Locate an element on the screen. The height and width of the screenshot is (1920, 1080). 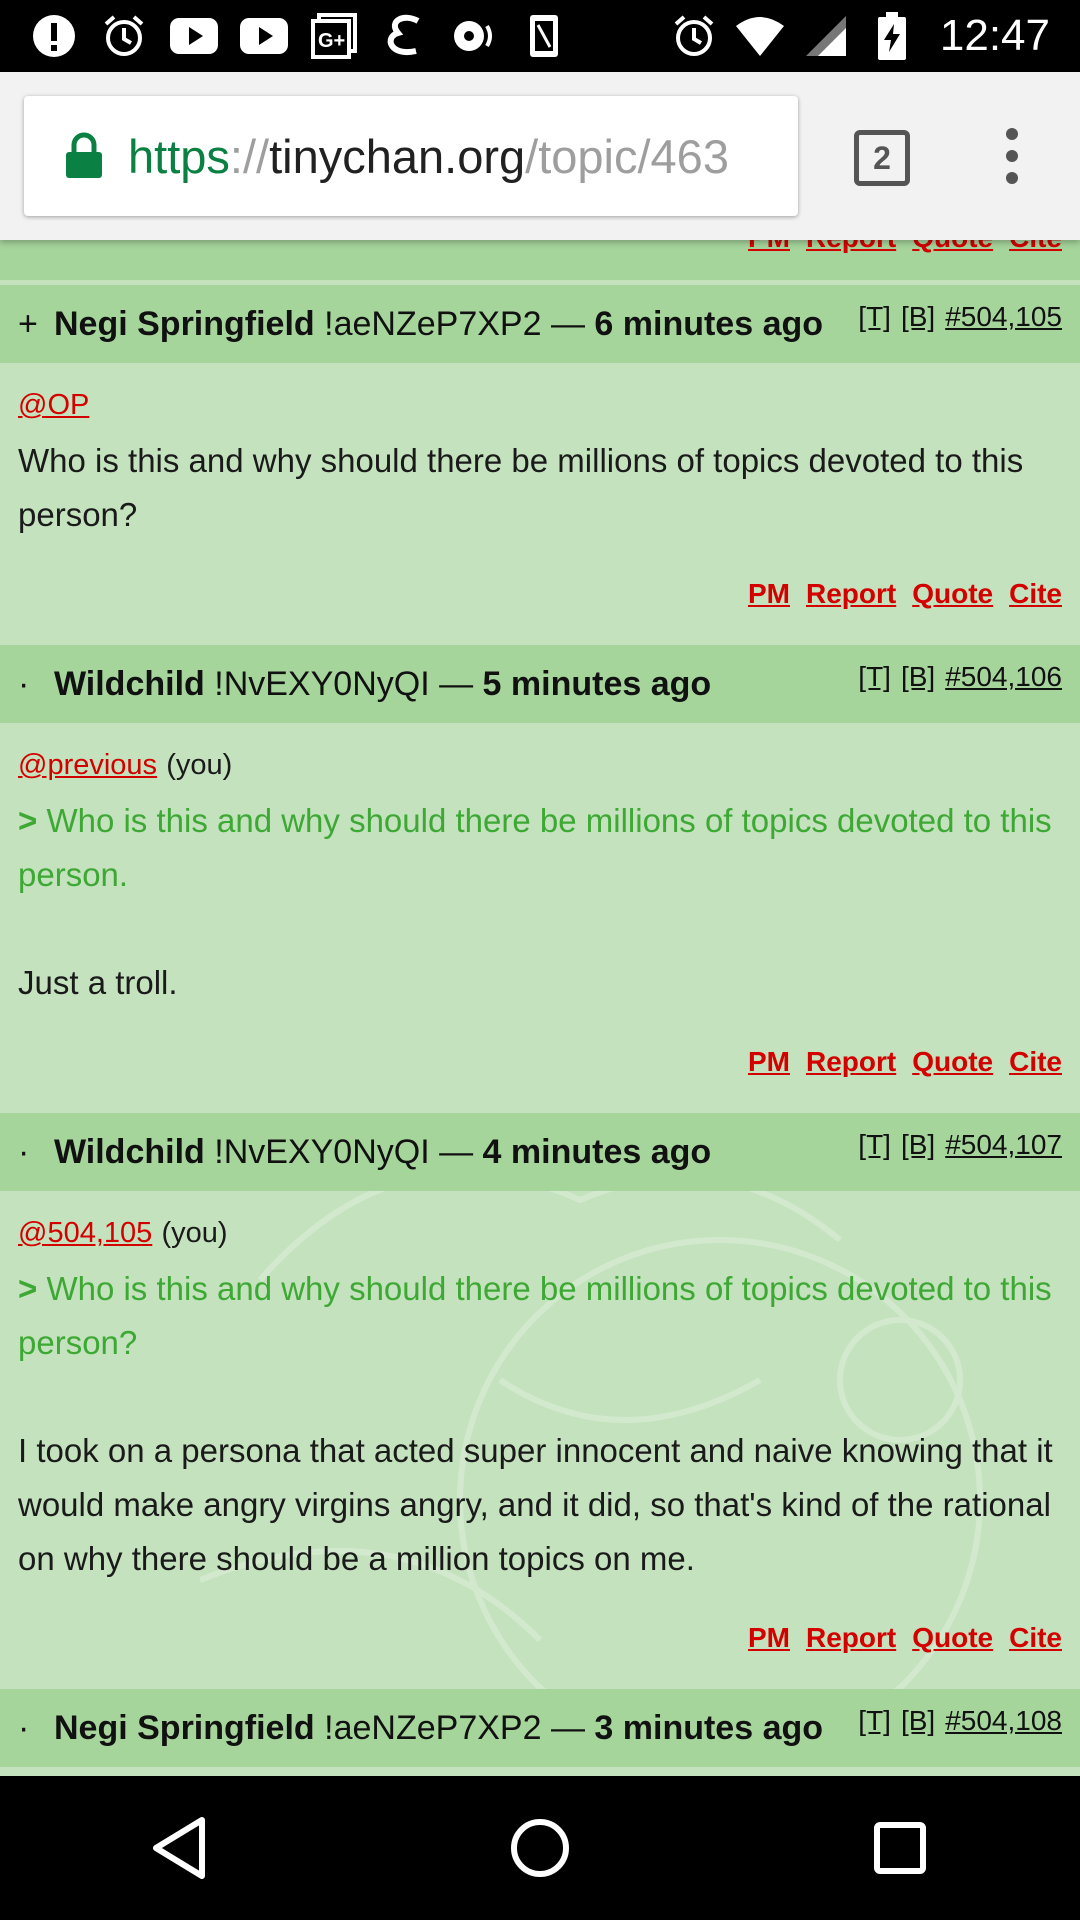
previous-post-actions: PM Report Quote Cite is located at coordinates (540, 260).